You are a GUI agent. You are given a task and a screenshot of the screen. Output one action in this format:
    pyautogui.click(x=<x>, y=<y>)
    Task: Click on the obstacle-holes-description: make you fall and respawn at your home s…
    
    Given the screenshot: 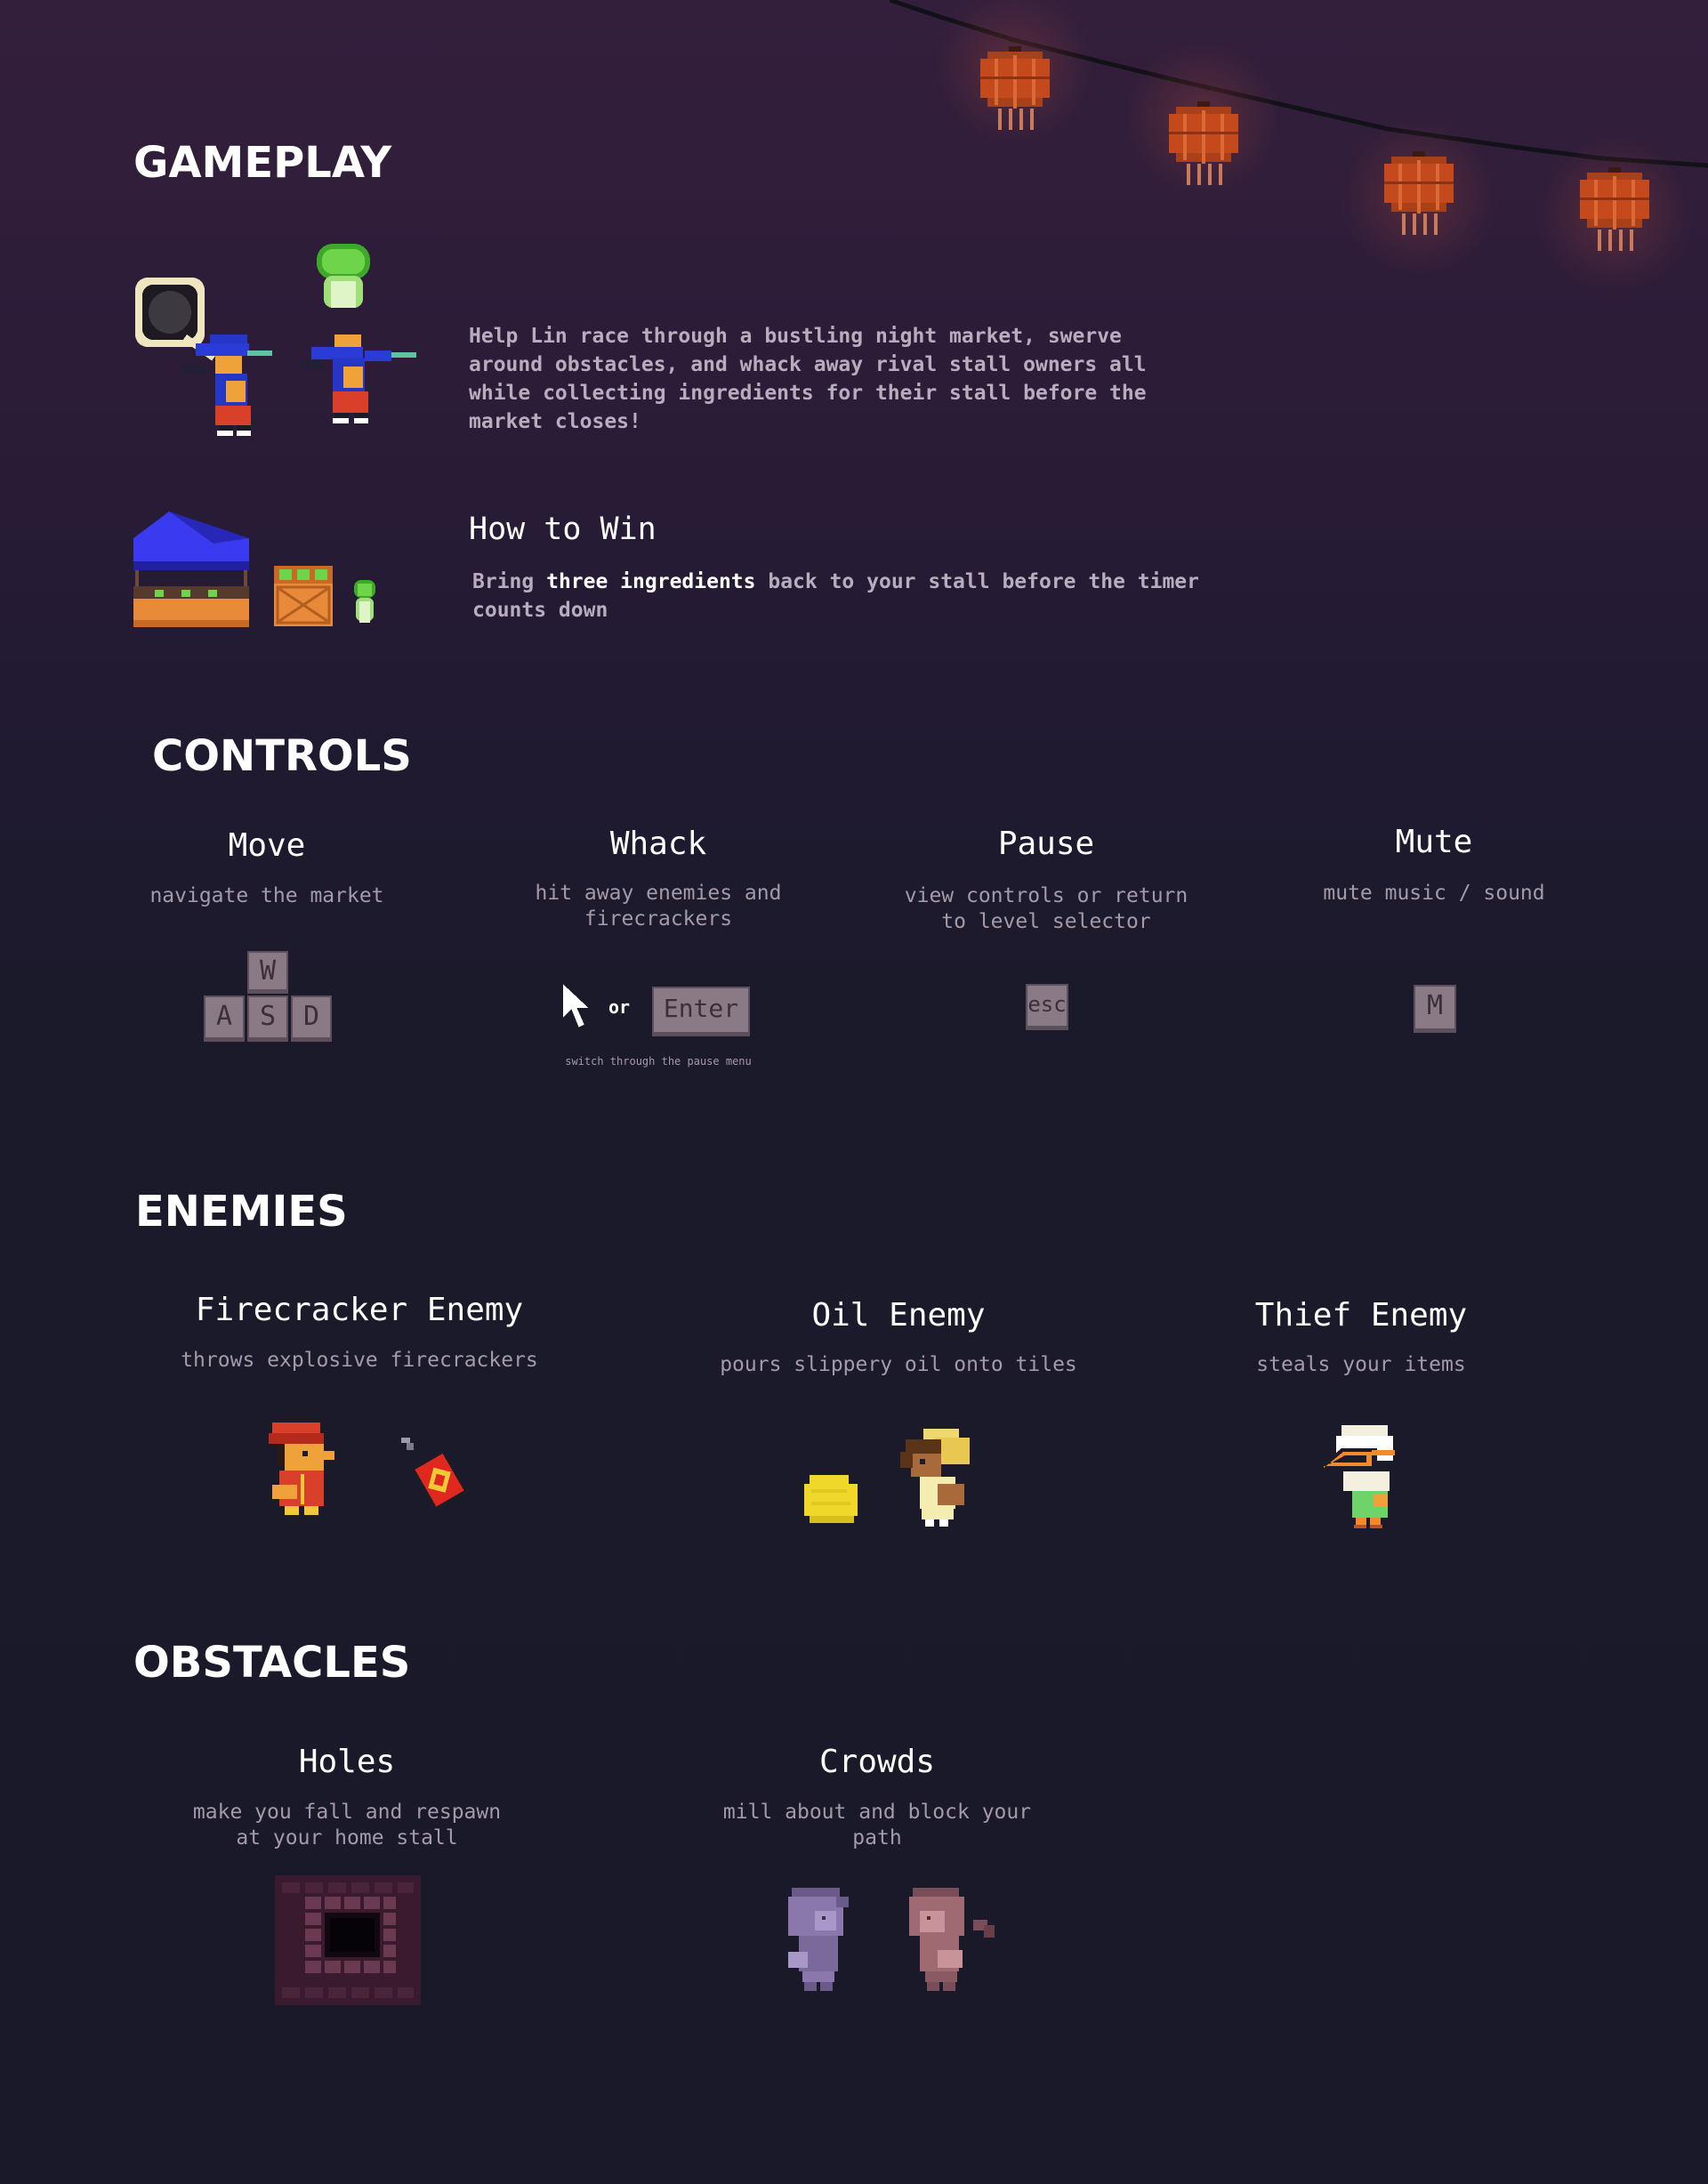 What is the action you would take?
    pyautogui.click(x=347, y=1826)
    